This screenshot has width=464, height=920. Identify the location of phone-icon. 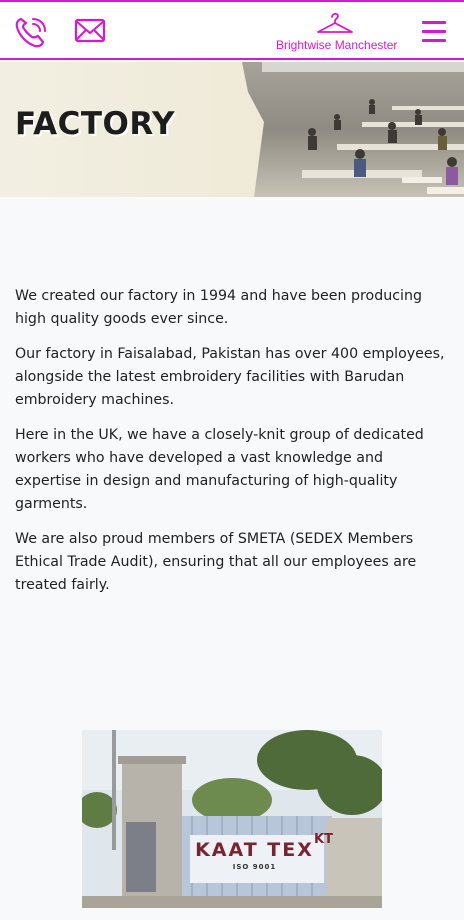
(32, 32).